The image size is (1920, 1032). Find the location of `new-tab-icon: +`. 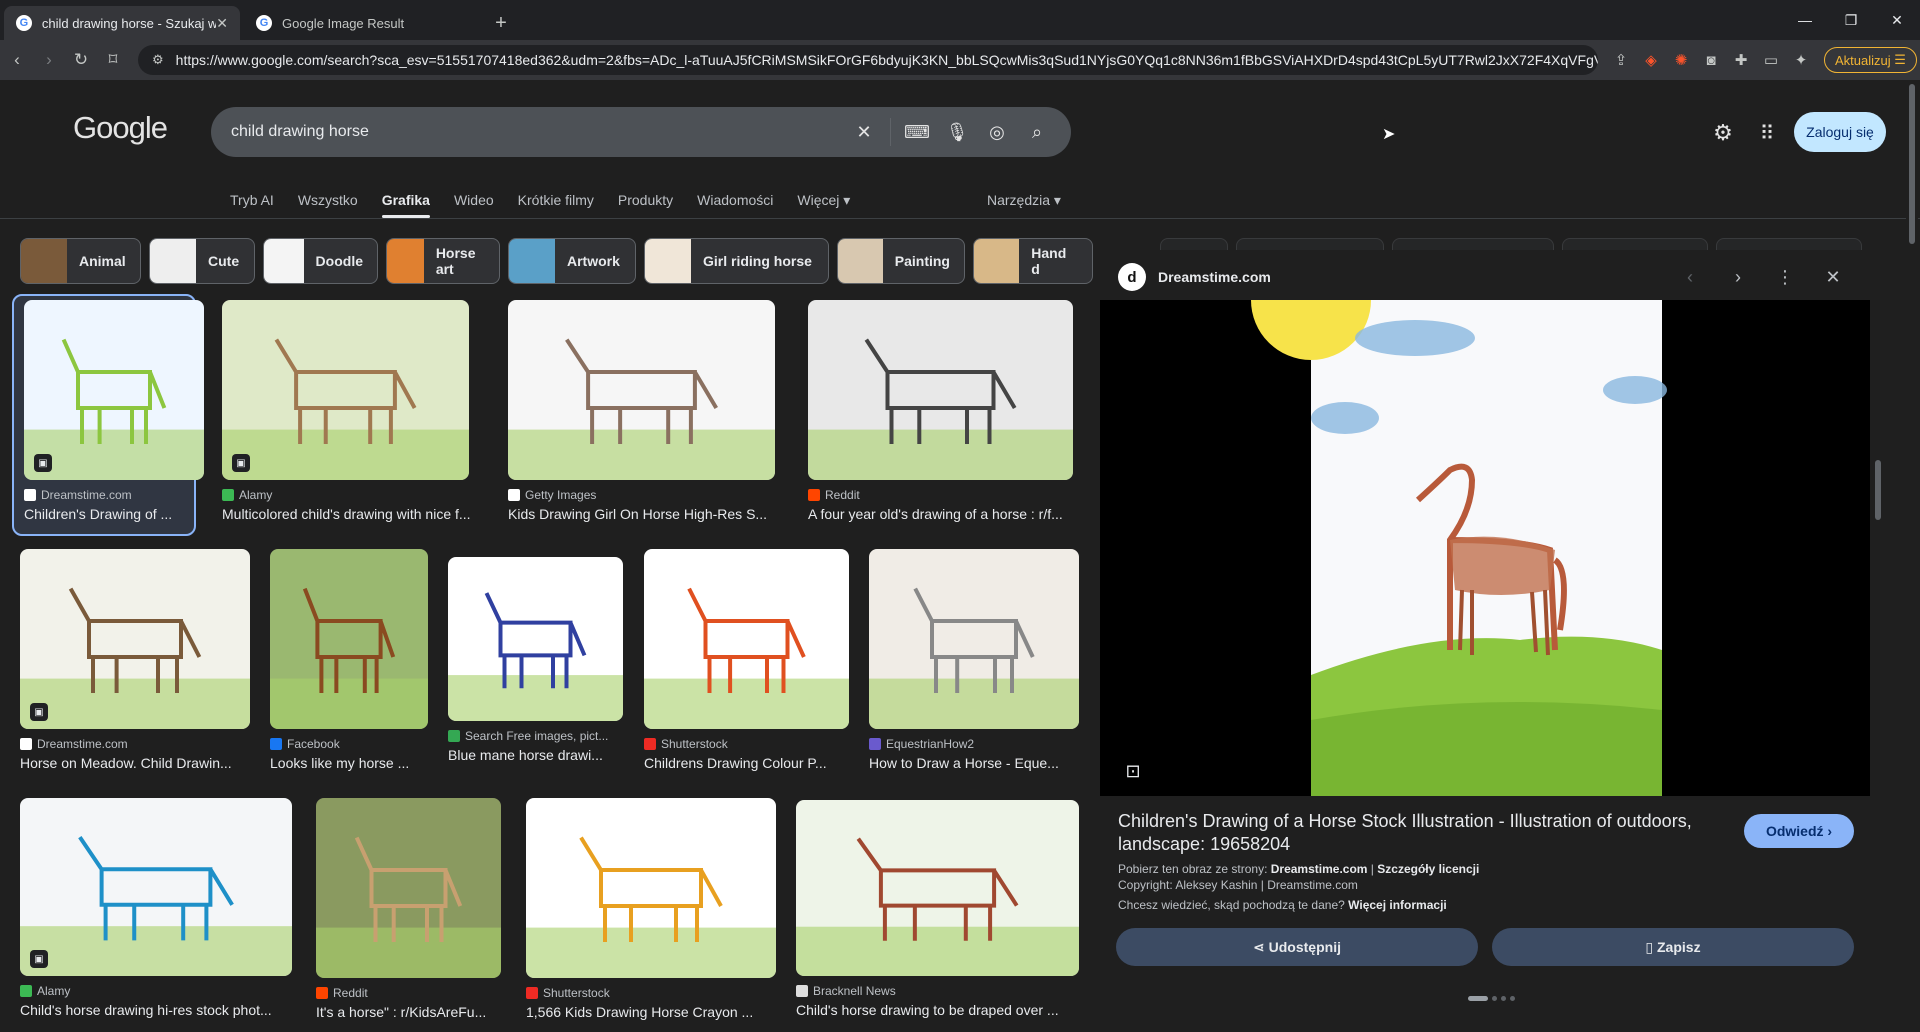

new-tab-icon: + is located at coordinates (501, 23).